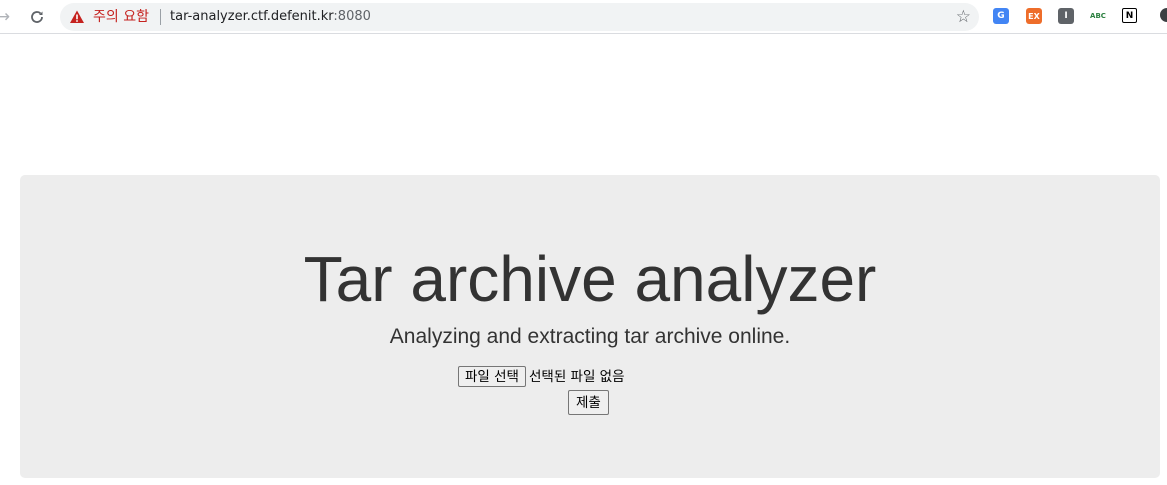 The image size is (1167, 485). What do you see at coordinates (77, 16) in the screenshot?
I see `warning-icon` at bounding box center [77, 16].